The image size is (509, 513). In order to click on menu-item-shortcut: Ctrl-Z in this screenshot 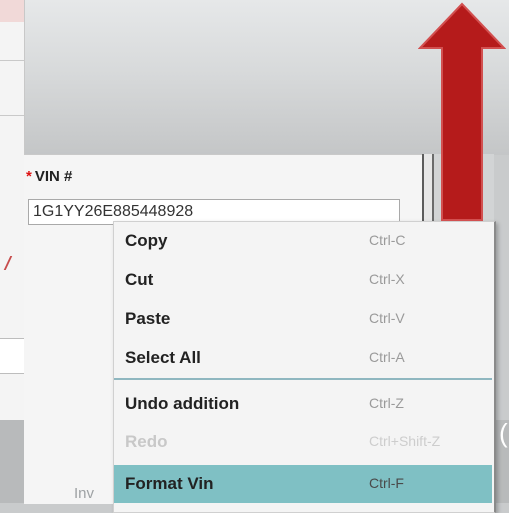, I will do `click(386, 403)`.